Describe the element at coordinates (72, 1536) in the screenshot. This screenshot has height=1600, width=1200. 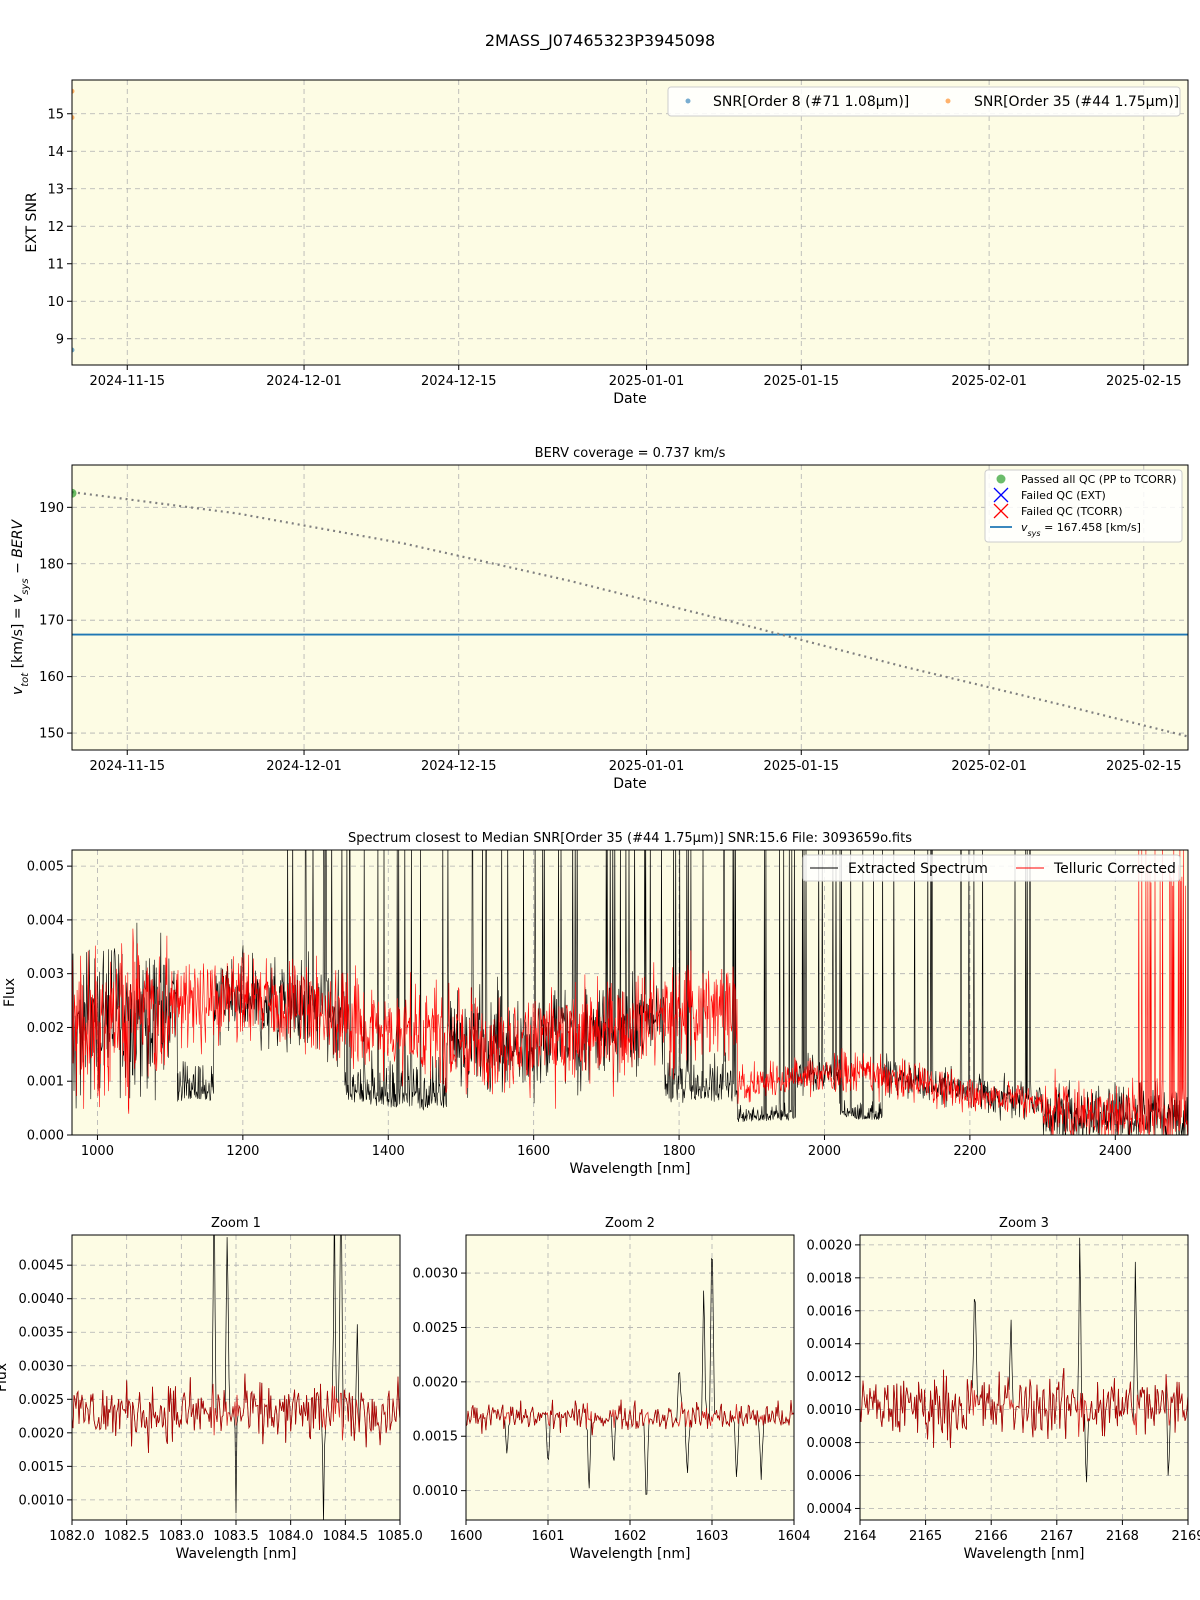
I see `zoom1-xtick-label-0: 1082.0` at that location.